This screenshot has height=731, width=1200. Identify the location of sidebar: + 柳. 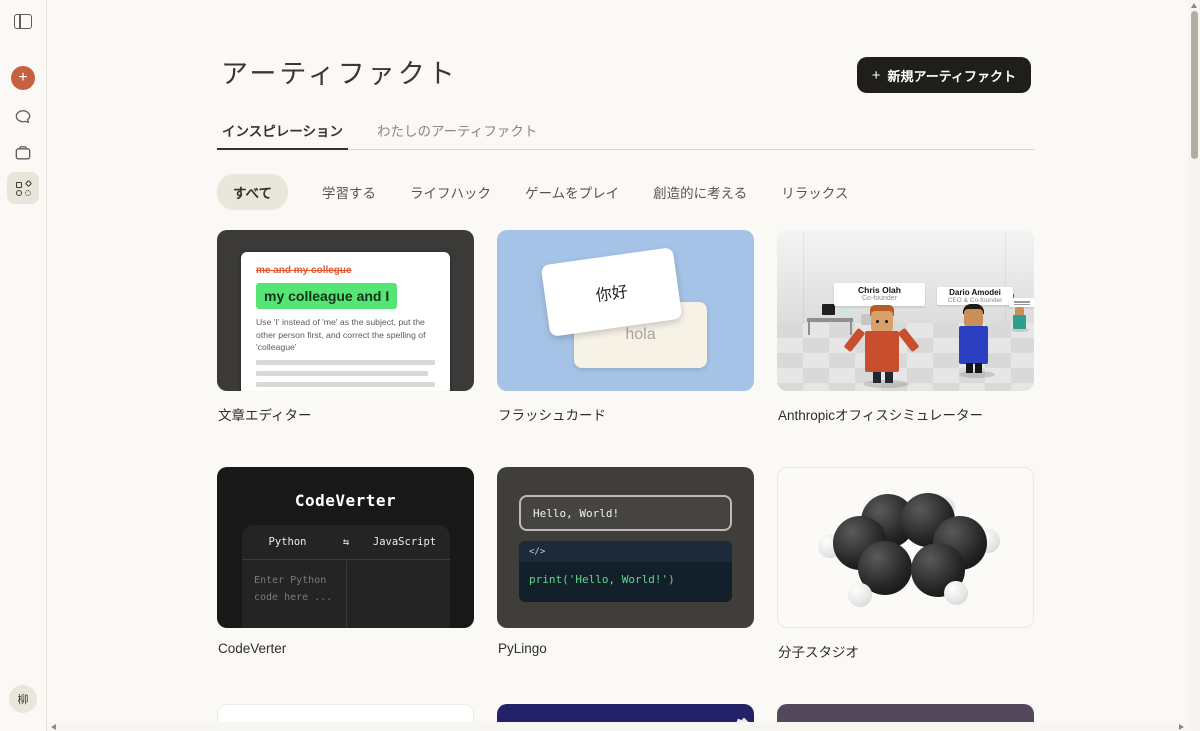
(23, 365).